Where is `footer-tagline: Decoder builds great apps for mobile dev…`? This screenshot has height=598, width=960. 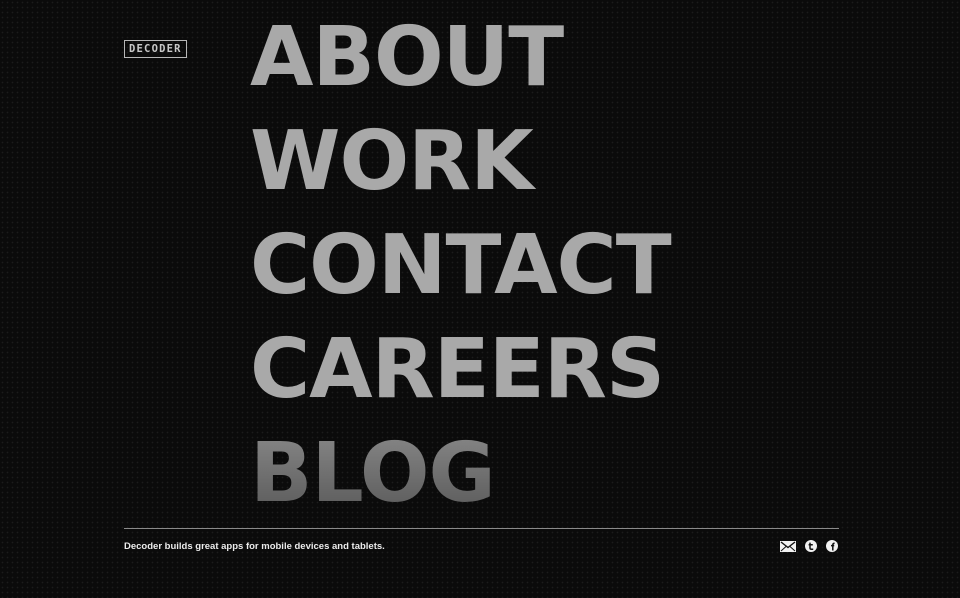 footer-tagline: Decoder builds great apps for mobile dev… is located at coordinates (254, 546).